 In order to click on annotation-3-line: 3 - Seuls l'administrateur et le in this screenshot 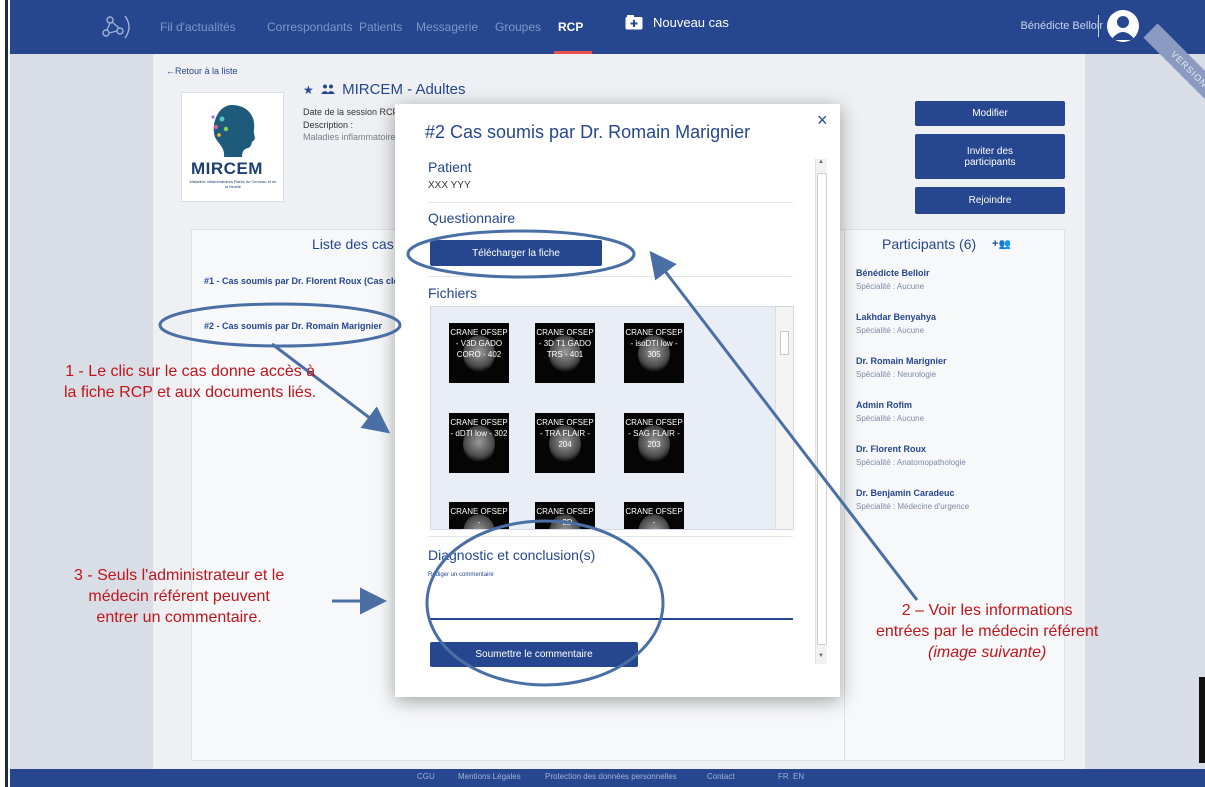, I will do `click(179, 575)`.